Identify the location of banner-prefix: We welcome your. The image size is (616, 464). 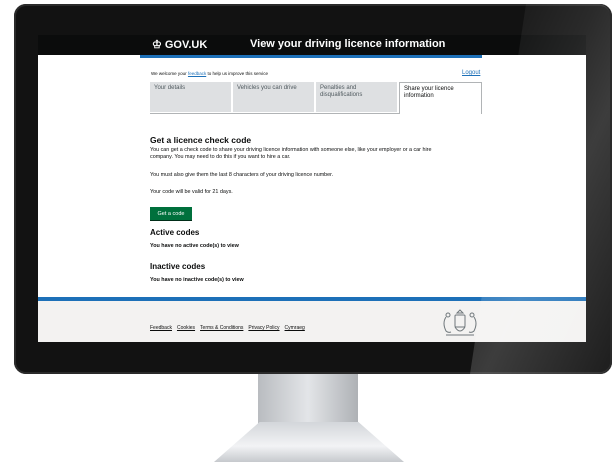
(169, 73).